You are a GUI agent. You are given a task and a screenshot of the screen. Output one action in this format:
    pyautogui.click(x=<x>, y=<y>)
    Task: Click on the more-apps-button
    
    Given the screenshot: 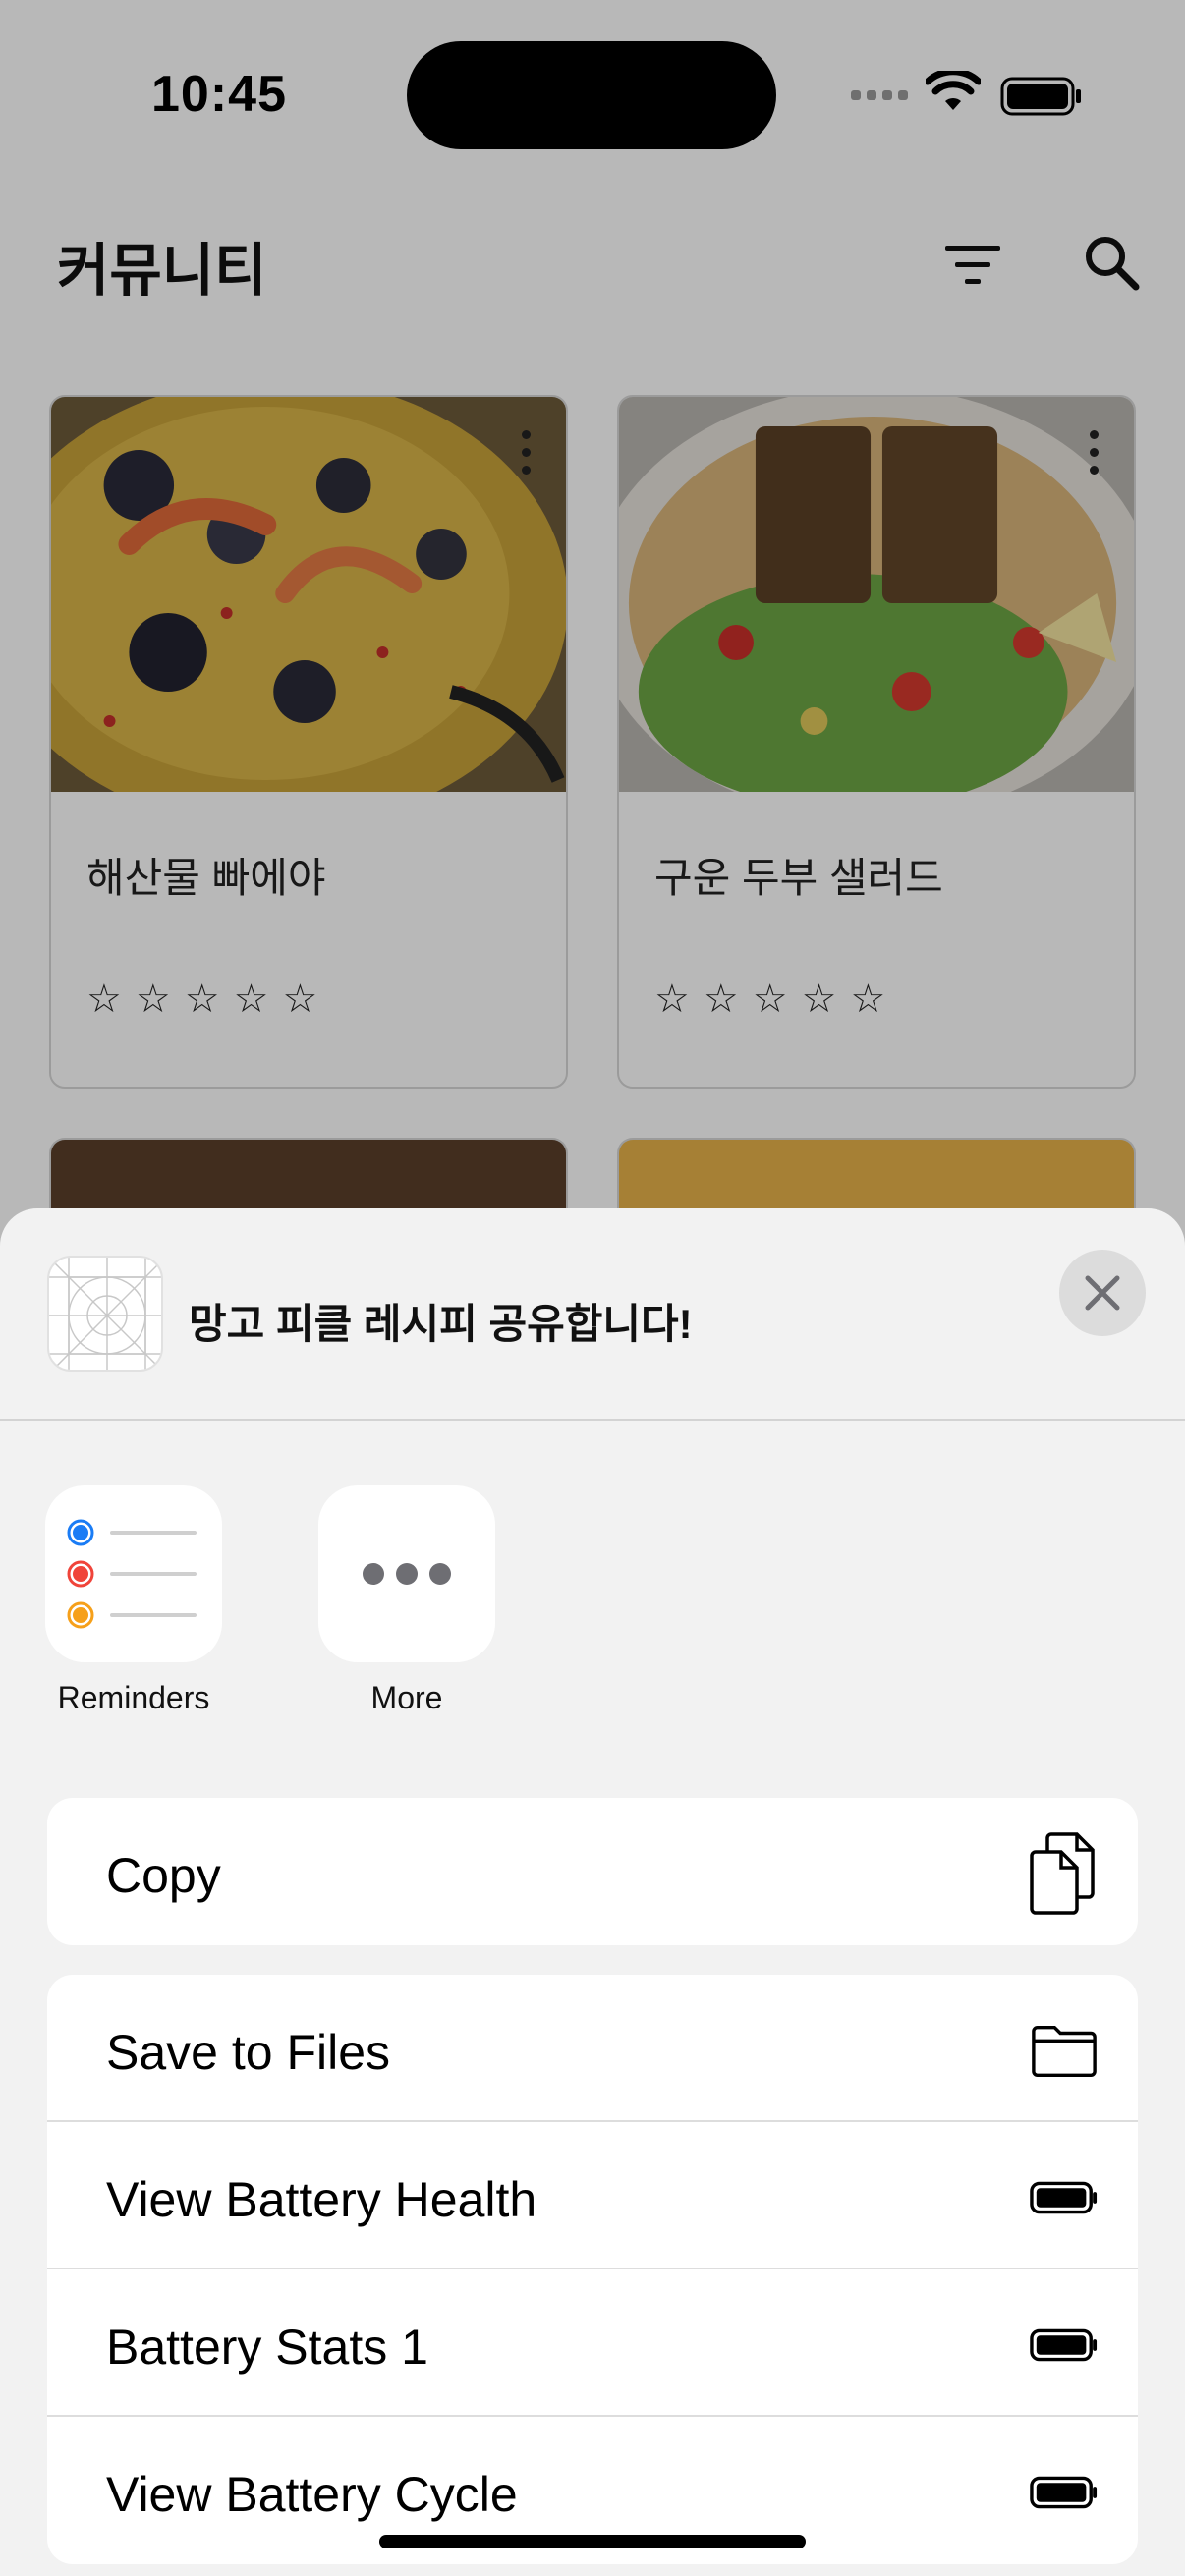 What is the action you would take?
    pyautogui.click(x=407, y=1573)
    